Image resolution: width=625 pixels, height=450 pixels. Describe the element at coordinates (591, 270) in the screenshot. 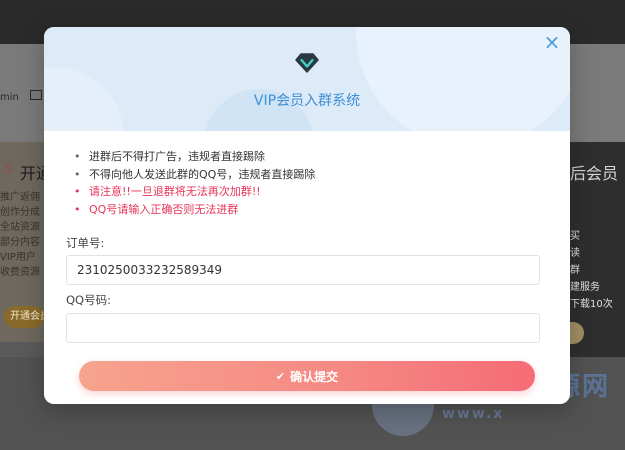

I see `bg-right-card-lines: 买 读 群 建服务 下载10次` at that location.